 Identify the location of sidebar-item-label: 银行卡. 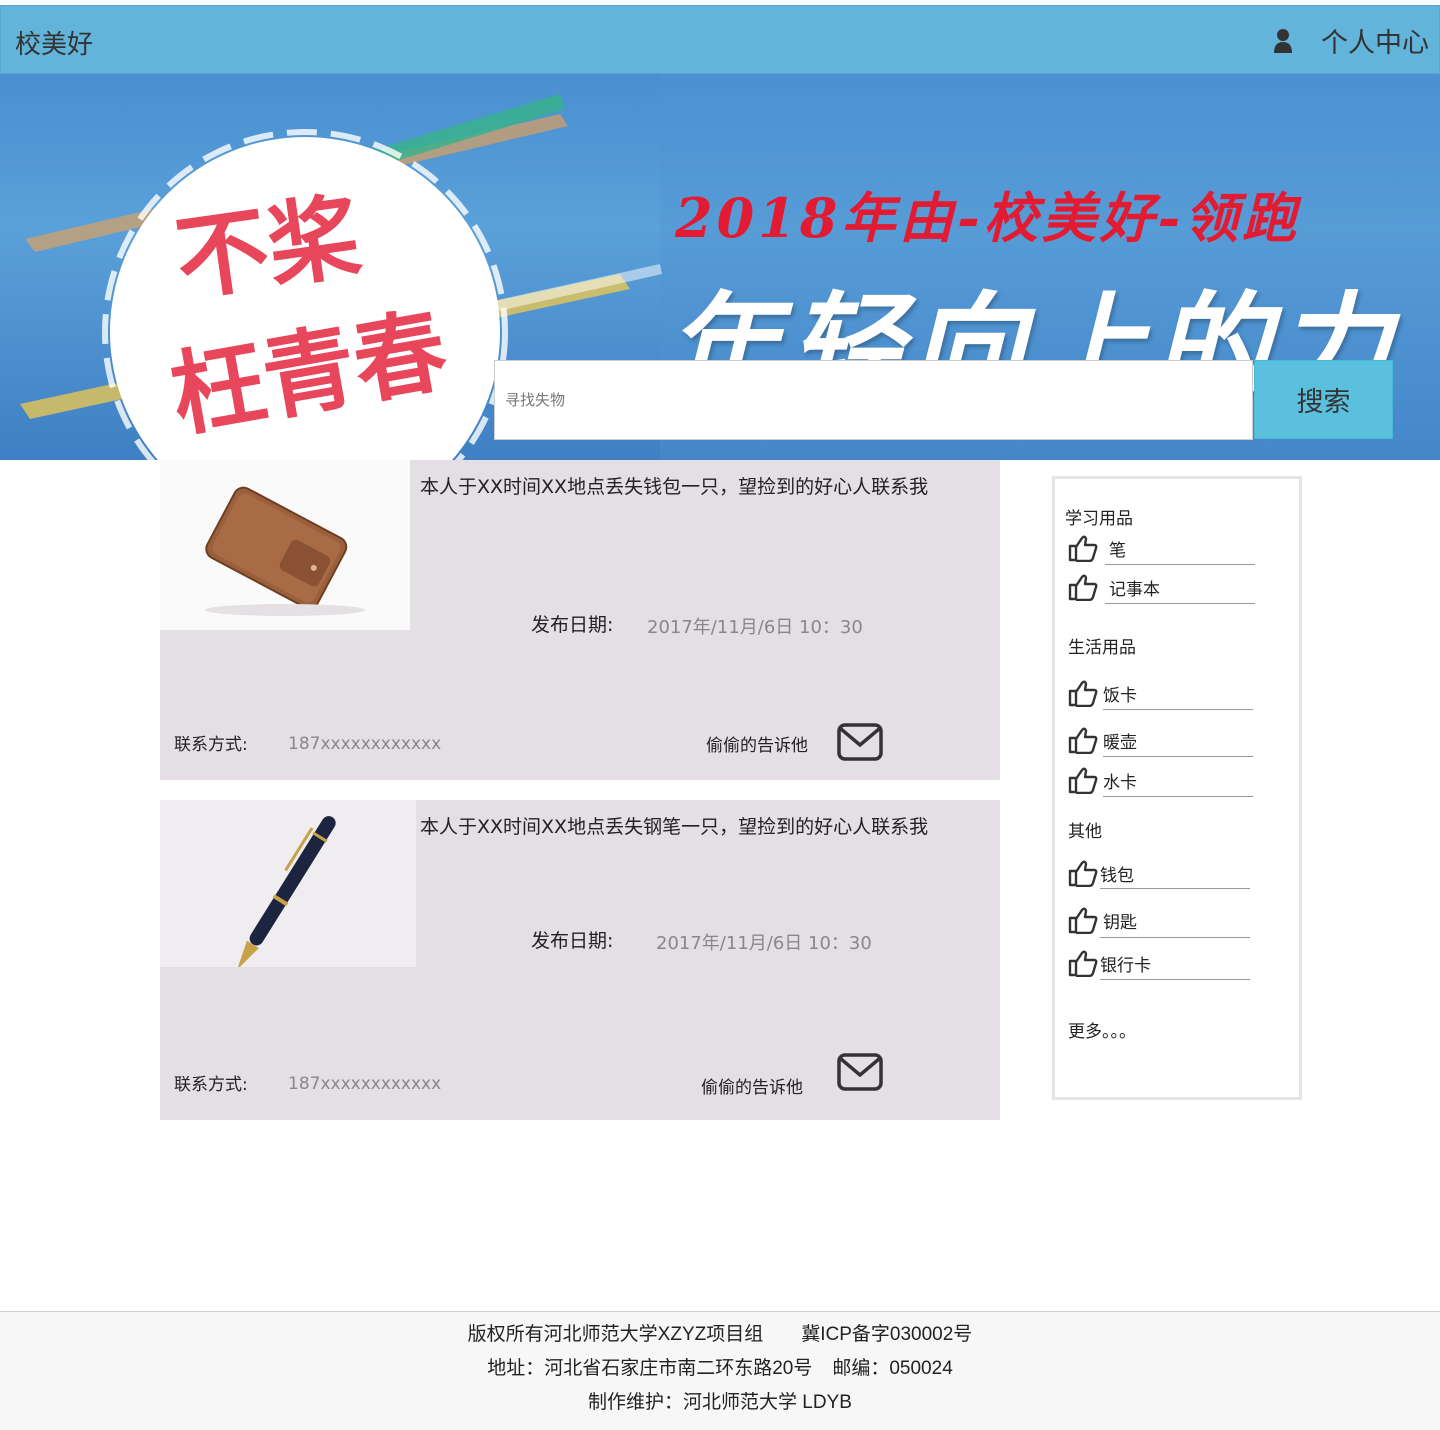
(1125, 965).